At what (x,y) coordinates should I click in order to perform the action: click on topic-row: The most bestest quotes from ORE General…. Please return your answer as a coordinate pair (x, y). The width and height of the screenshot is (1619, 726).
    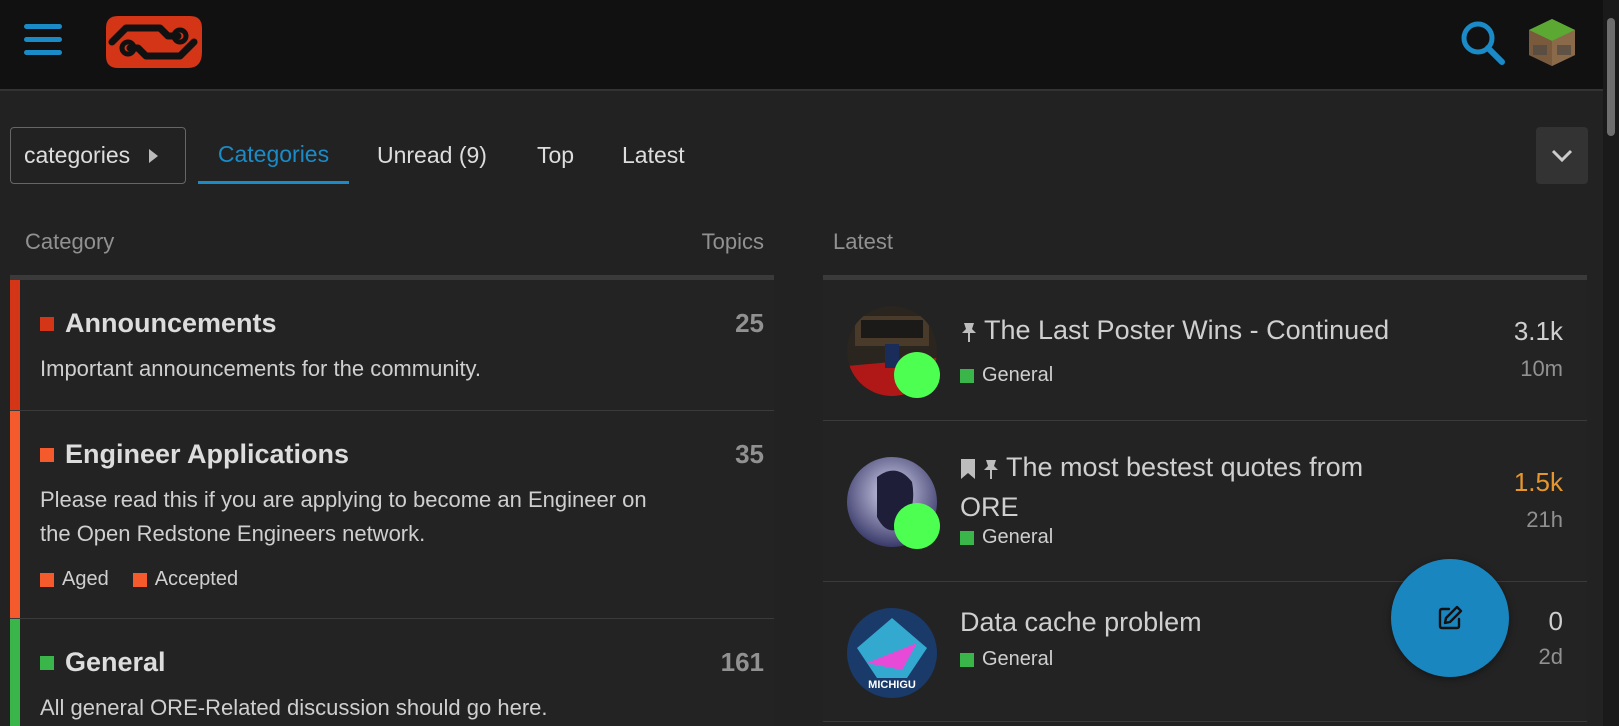
    Looking at the image, I should click on (1205, 501).